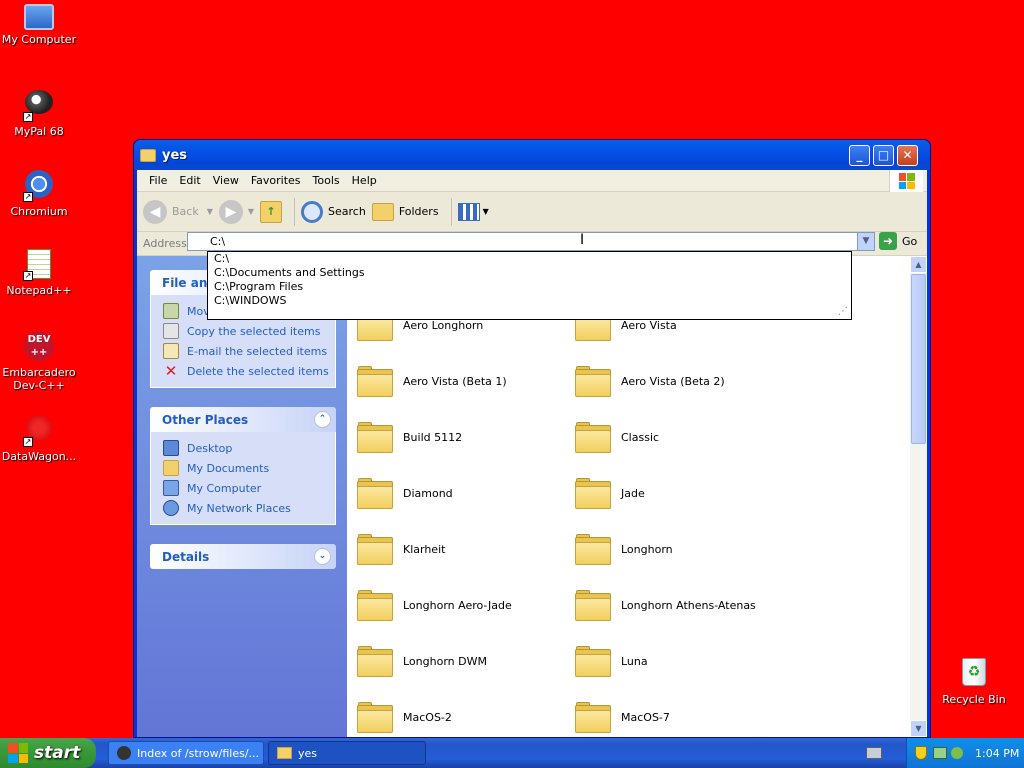  I want to click on menu-tools: Tools, so click(328, 180).